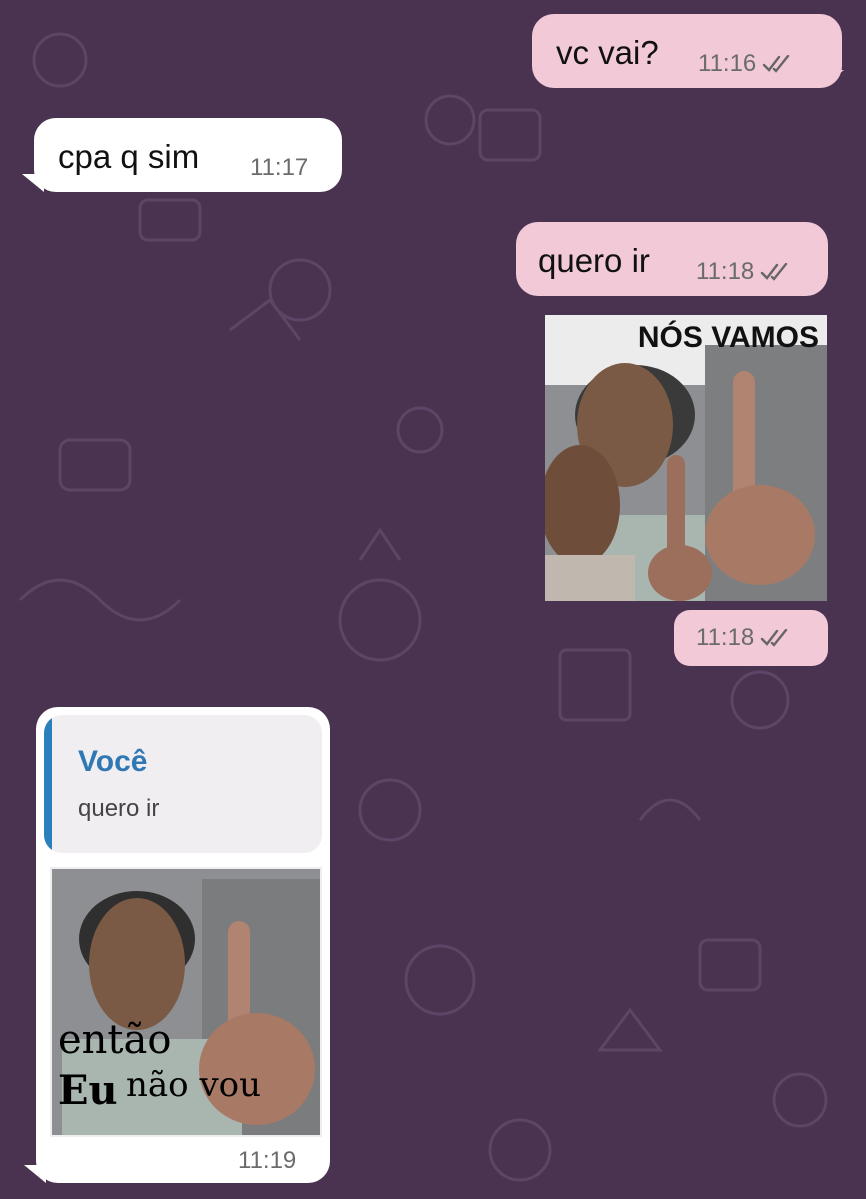 The width and height of the screenshot is (866, 1199). What do you see at coordinates (115, 1040) in the screenshot?
I see `sticker-caption-line1: então` at bounding box center [115, 1040].